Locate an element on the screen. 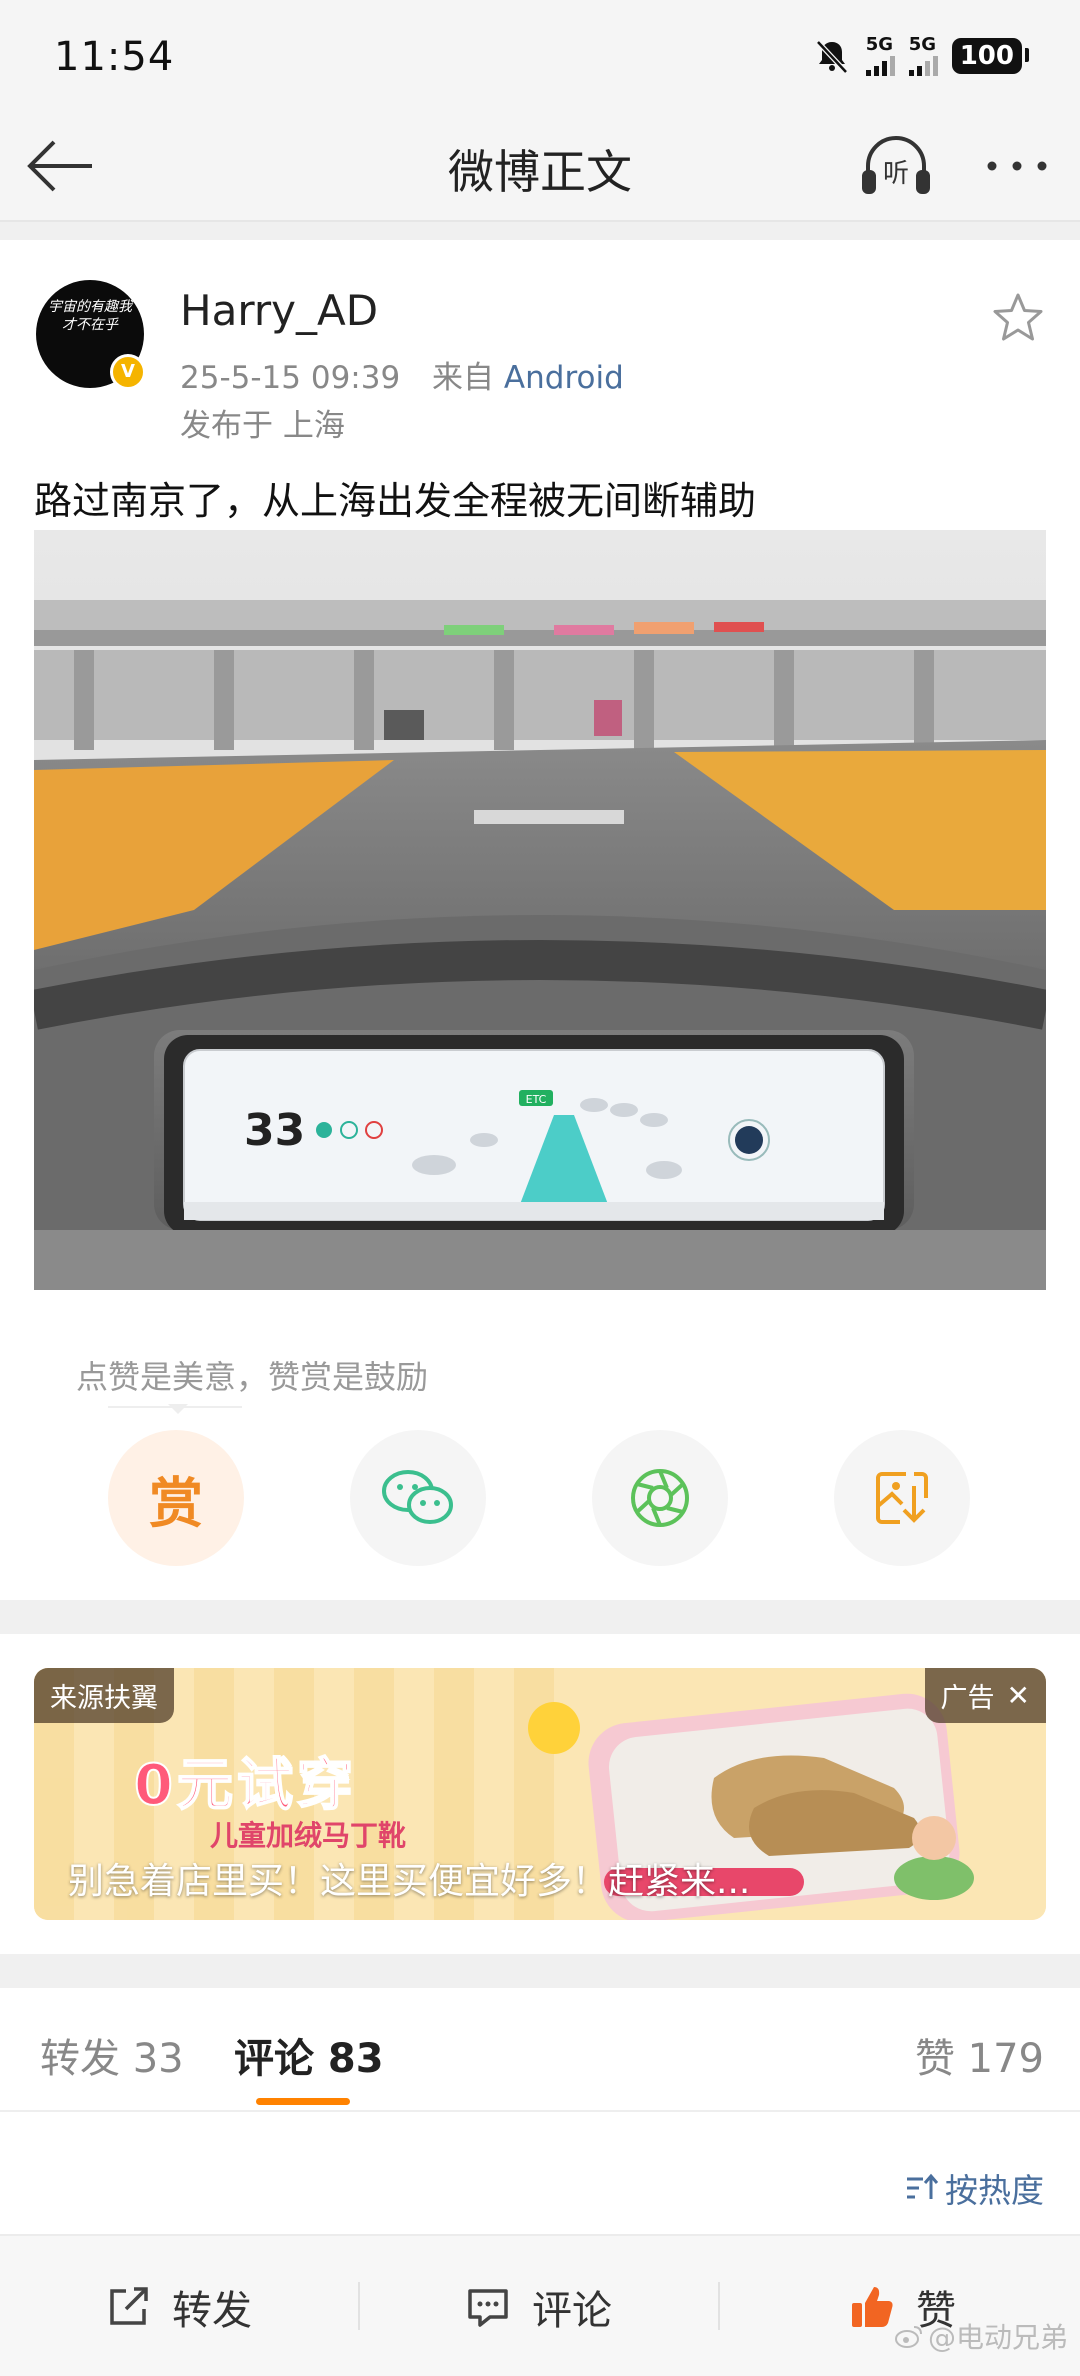 The image size is (1080, 2376). repost-button: 转发 is located at coordinates (178, 2306).